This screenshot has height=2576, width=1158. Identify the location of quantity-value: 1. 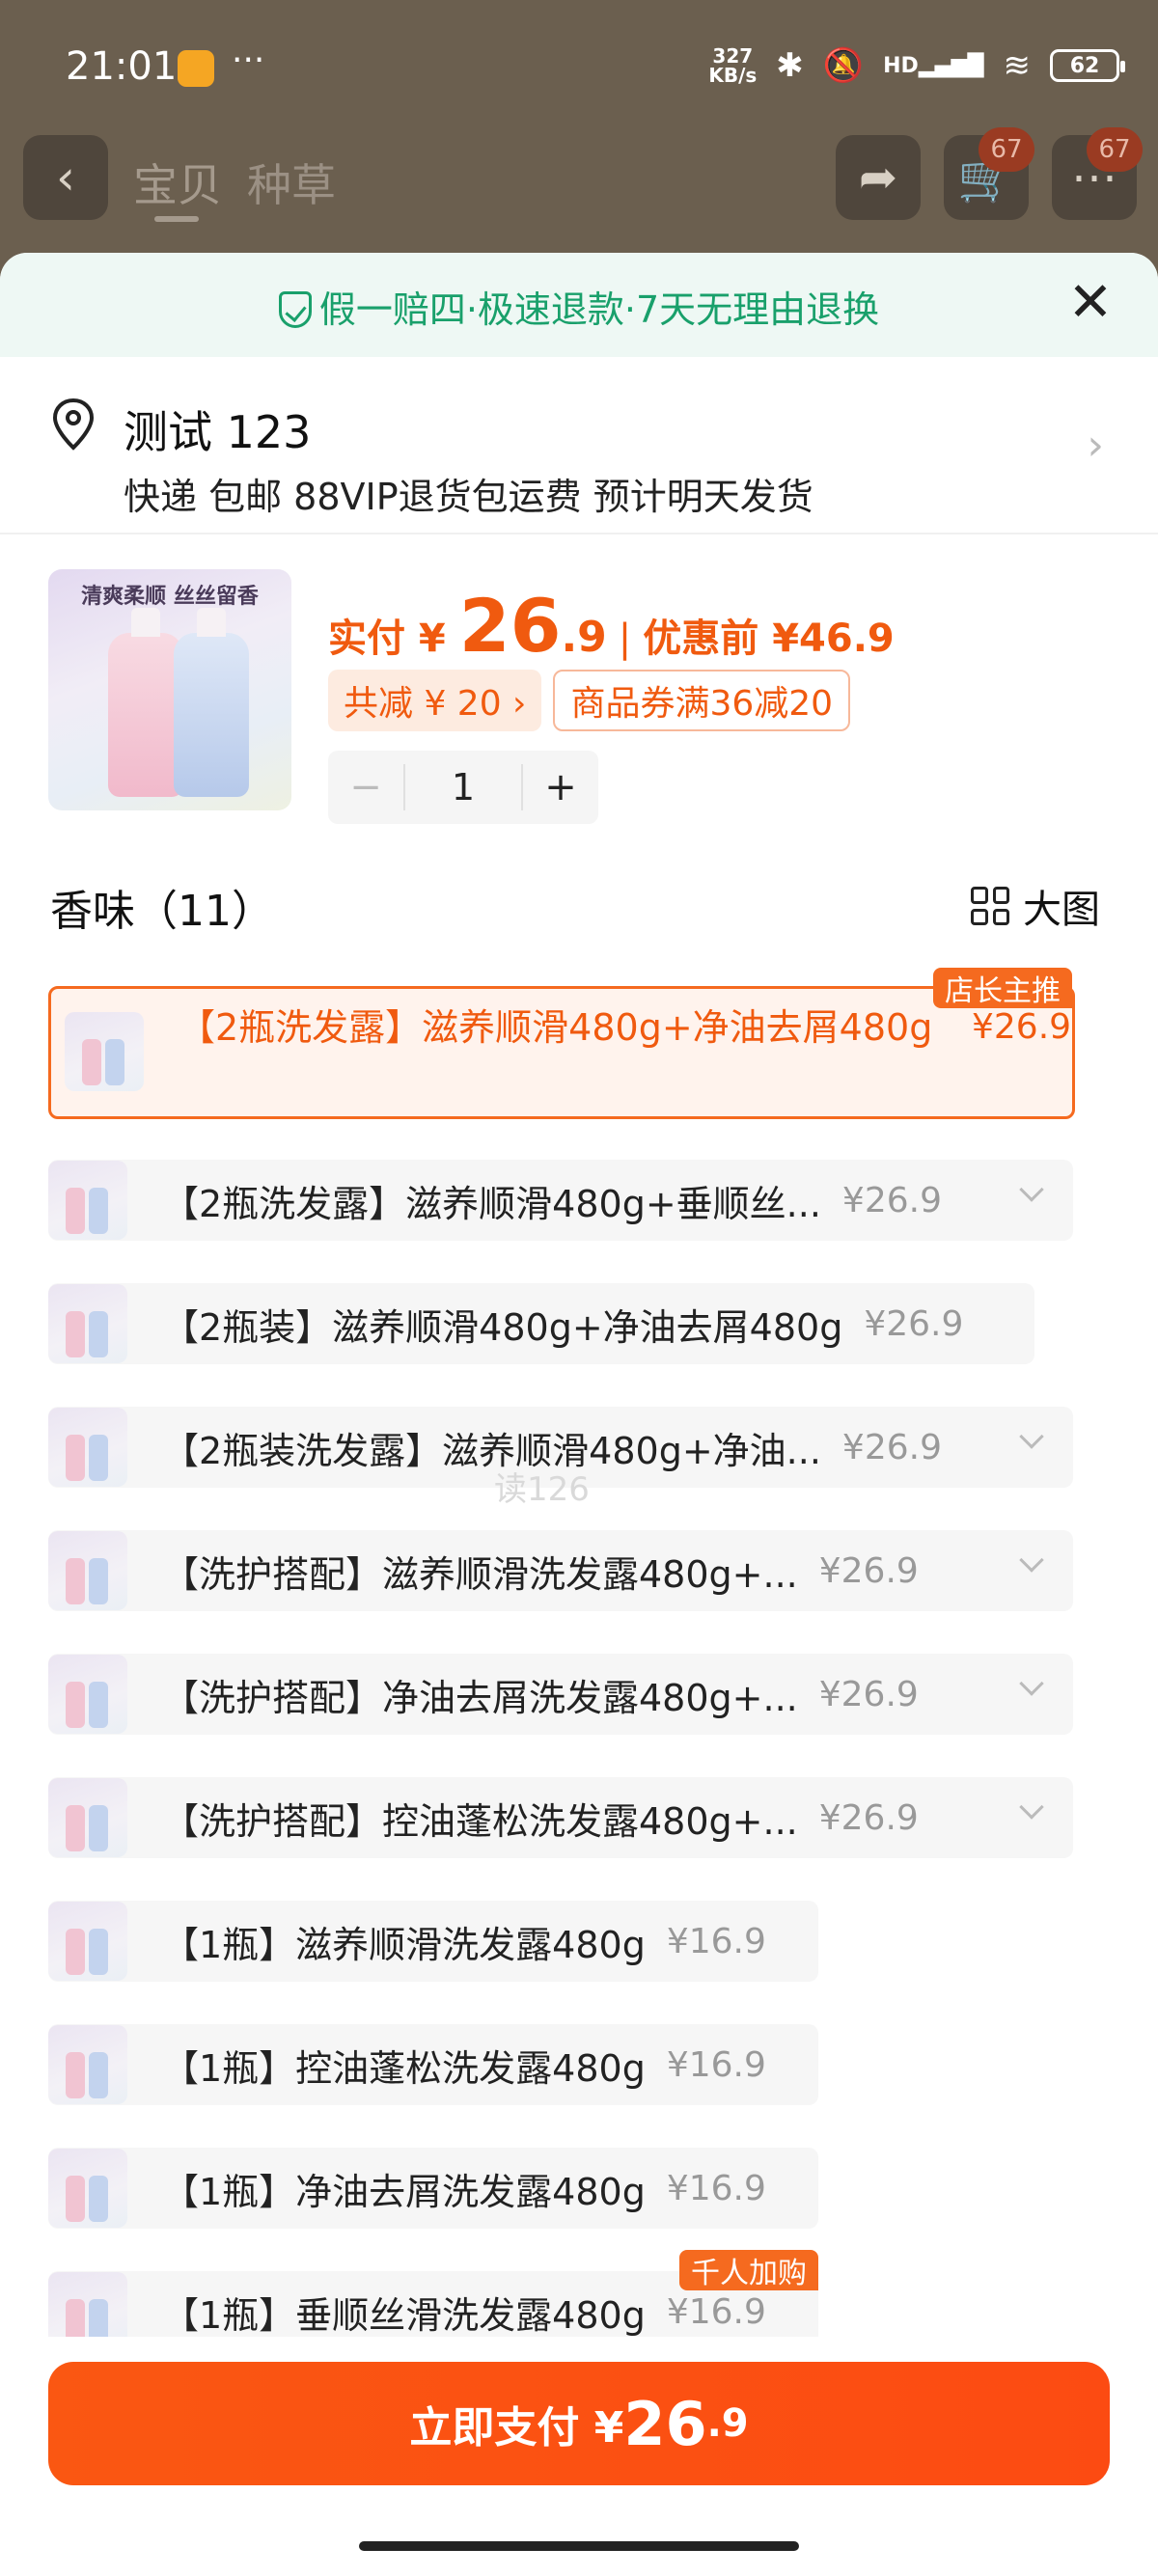
(463, 787).